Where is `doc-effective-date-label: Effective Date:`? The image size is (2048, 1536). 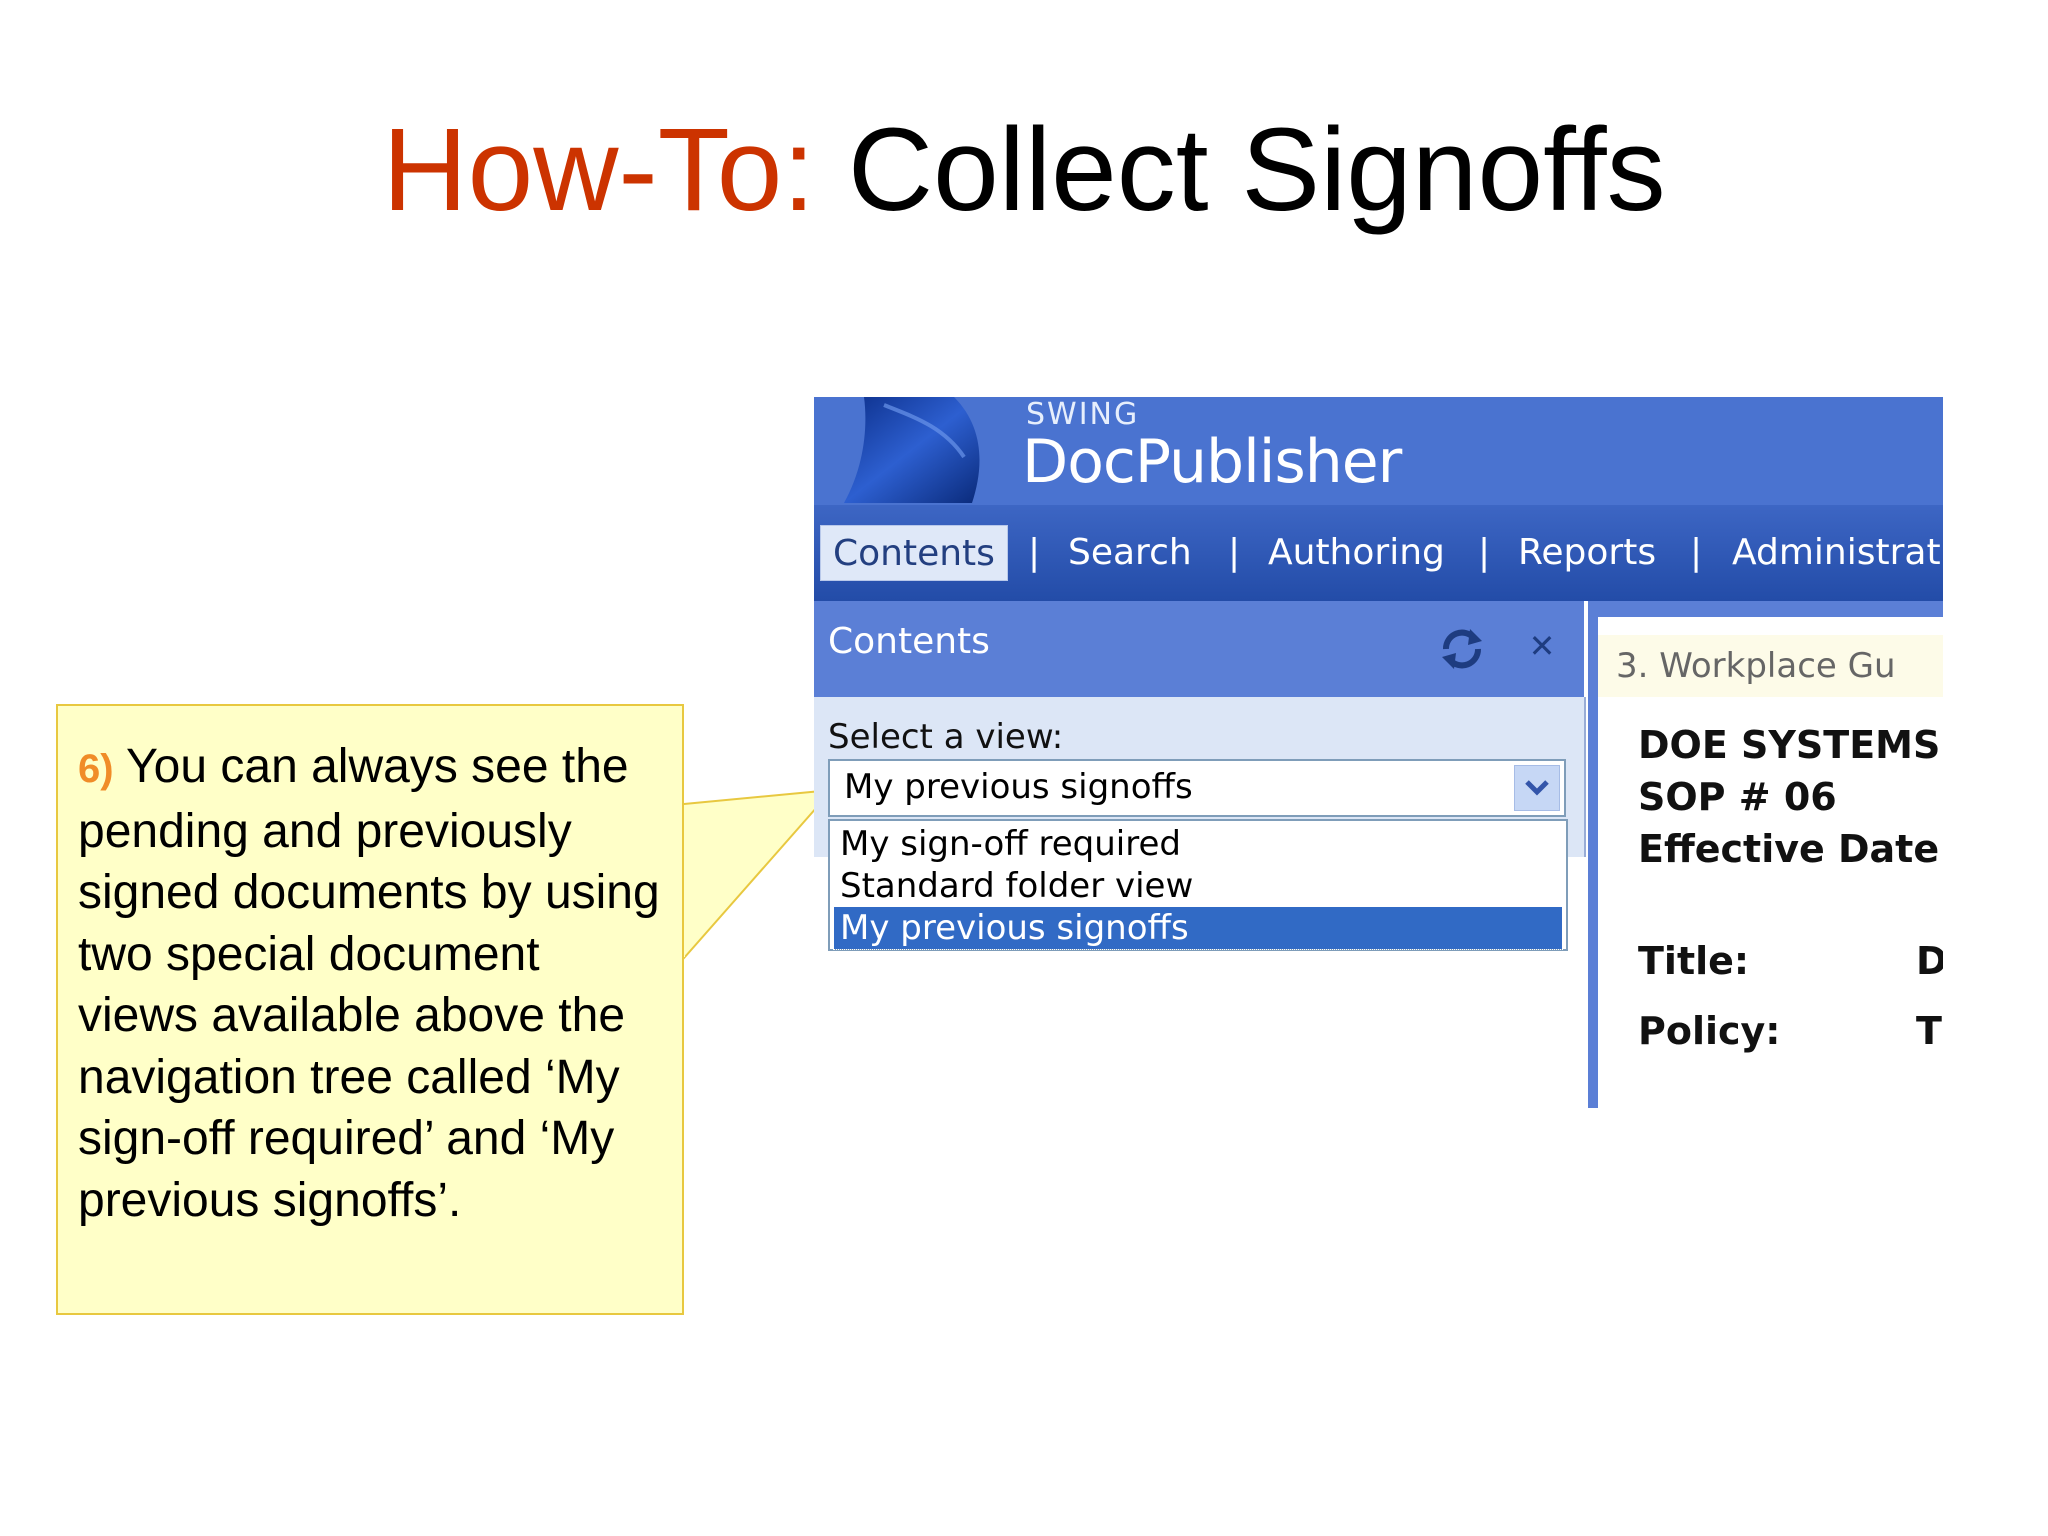 doc-effective-date-label: Effective Date: is located at coordinates (1790, 849).